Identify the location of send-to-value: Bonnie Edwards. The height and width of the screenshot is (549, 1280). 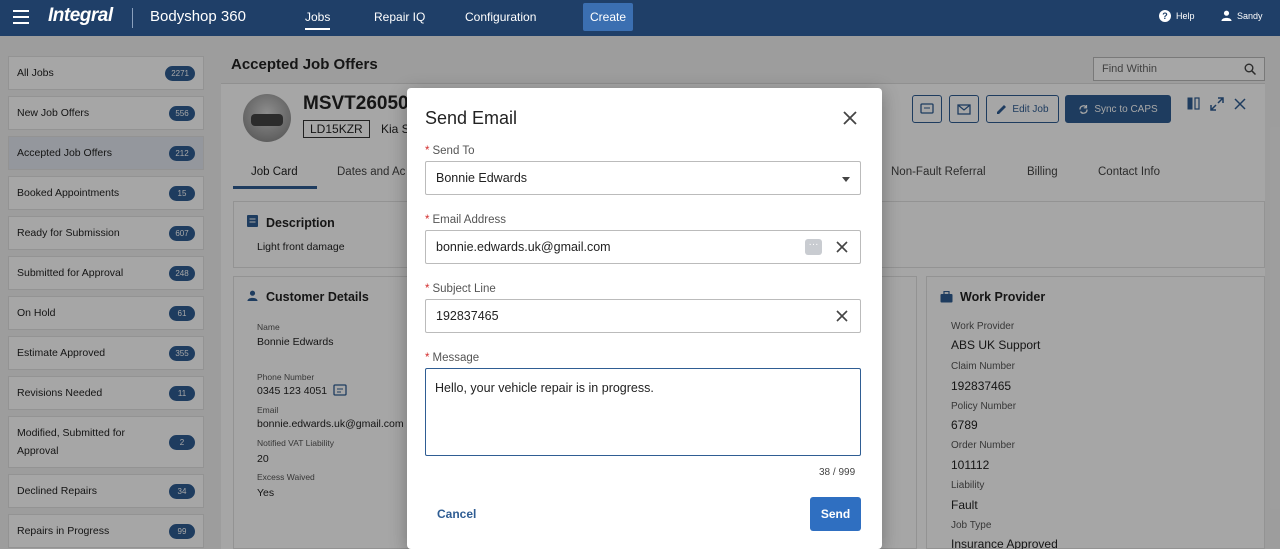
(482, 178).